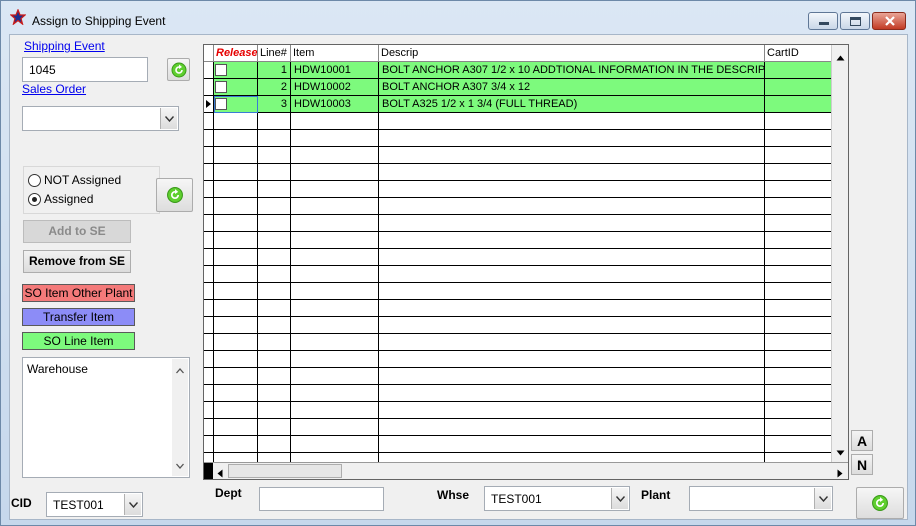 The width and height of the screenshot is (916, 526). I want to click on minimize-button, so click(823, 21).